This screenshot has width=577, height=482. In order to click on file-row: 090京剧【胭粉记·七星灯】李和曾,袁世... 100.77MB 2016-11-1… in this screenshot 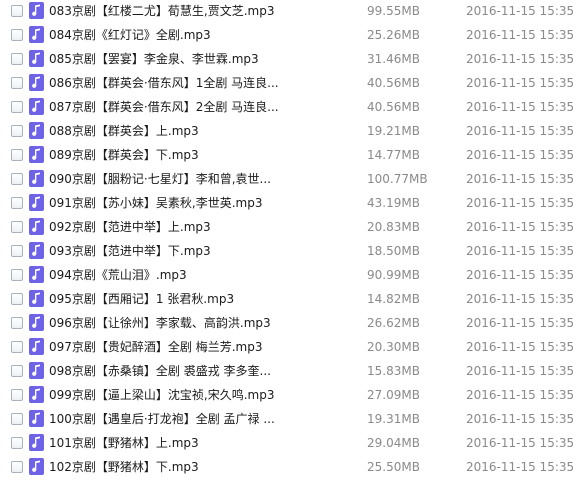, I will do `click(288, 180)`.